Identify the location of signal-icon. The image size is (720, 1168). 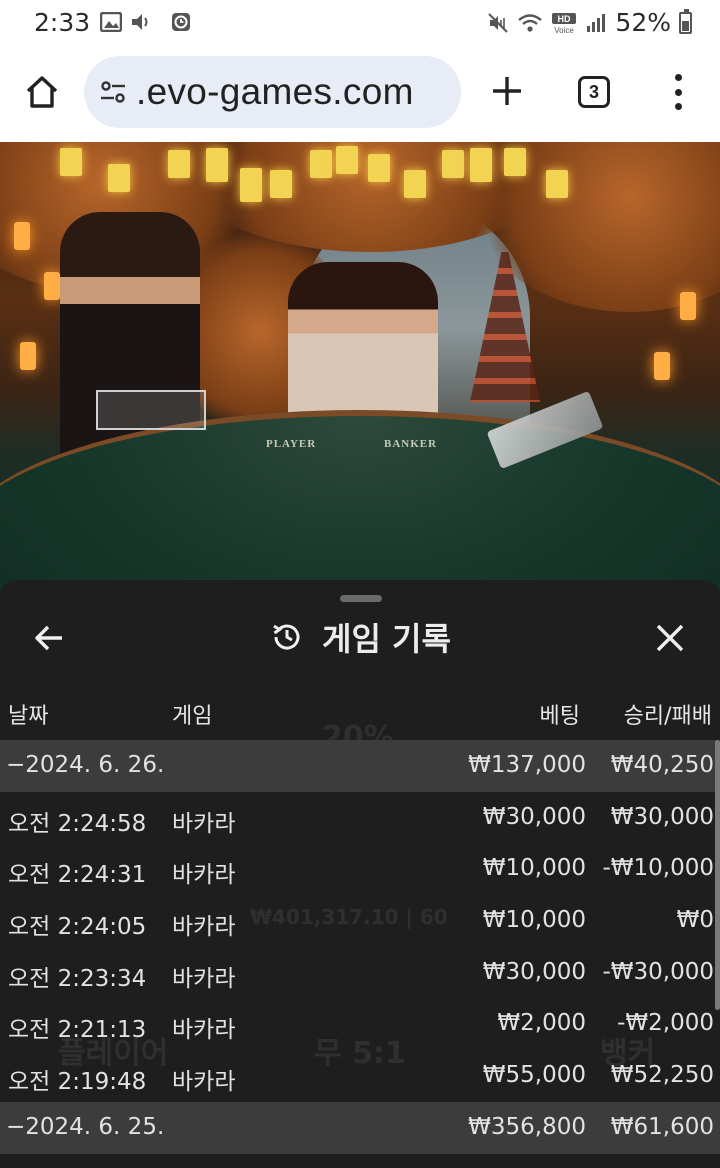
(596, 23).